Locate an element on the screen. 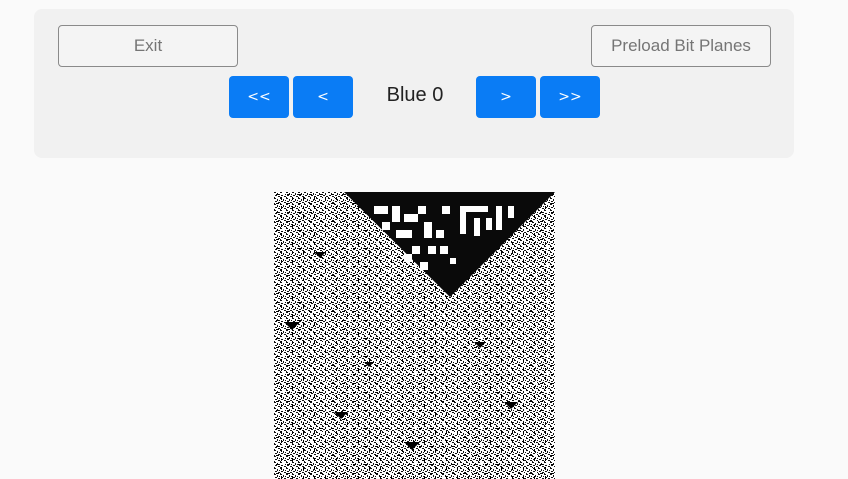  next-plane-button: > is located at coordinates (506, 97).